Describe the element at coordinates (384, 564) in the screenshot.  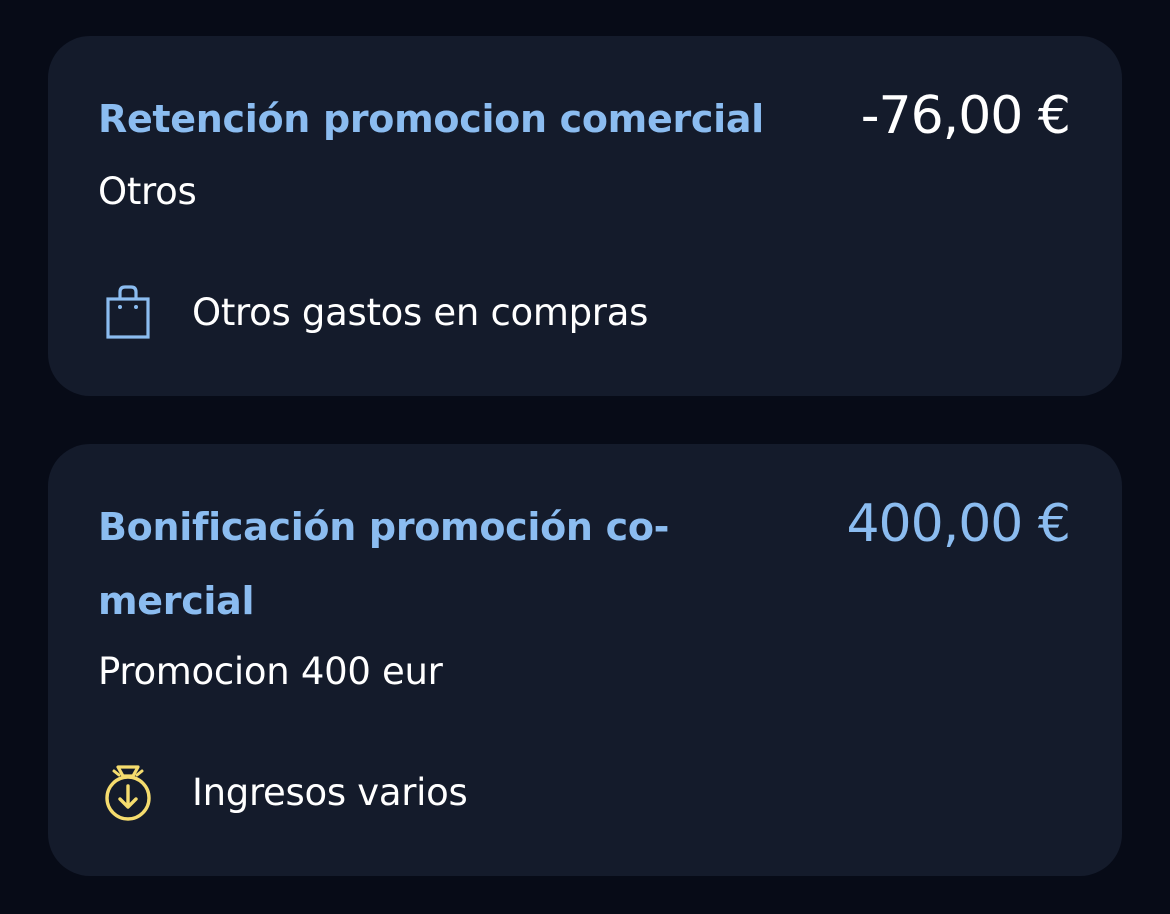
I see `transaction-title: Bonificación promoción co-mercial` at that location.